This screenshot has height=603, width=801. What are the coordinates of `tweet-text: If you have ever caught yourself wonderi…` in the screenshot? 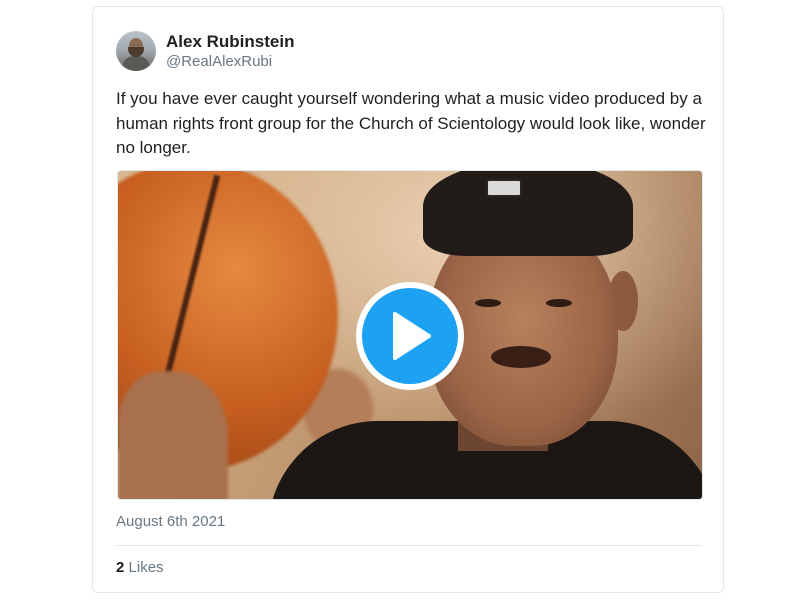 It's located at (411, 123).